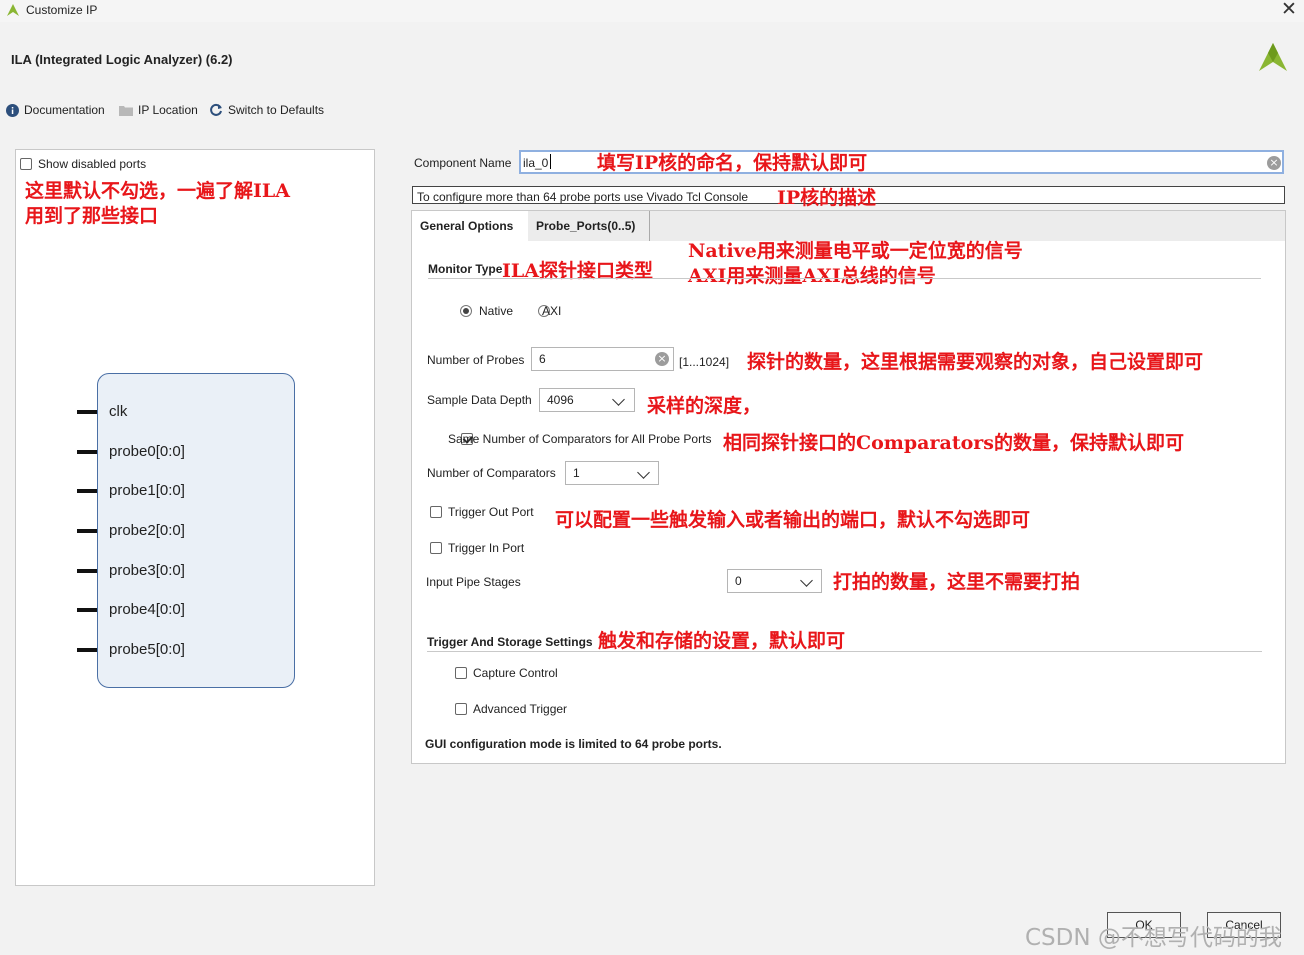  What do you see at coordinates (147, 490) in the screenshot?
I see `port-label-probe1: probe1[0:0]` at bounding box center [147, 490].